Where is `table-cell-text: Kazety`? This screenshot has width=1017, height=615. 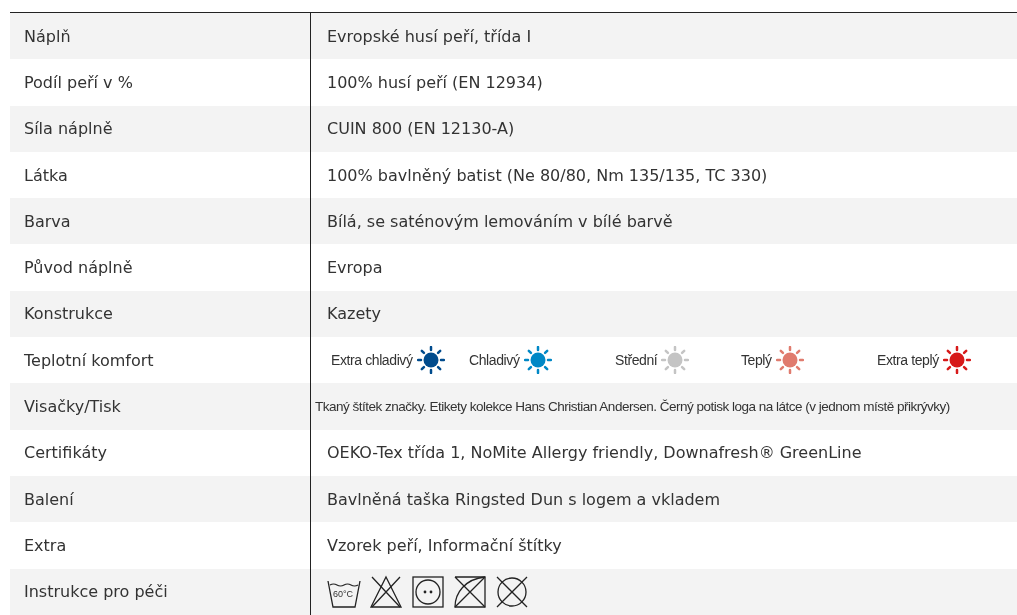
table-cell-text: Kazety is located at coordinates (354, 314).